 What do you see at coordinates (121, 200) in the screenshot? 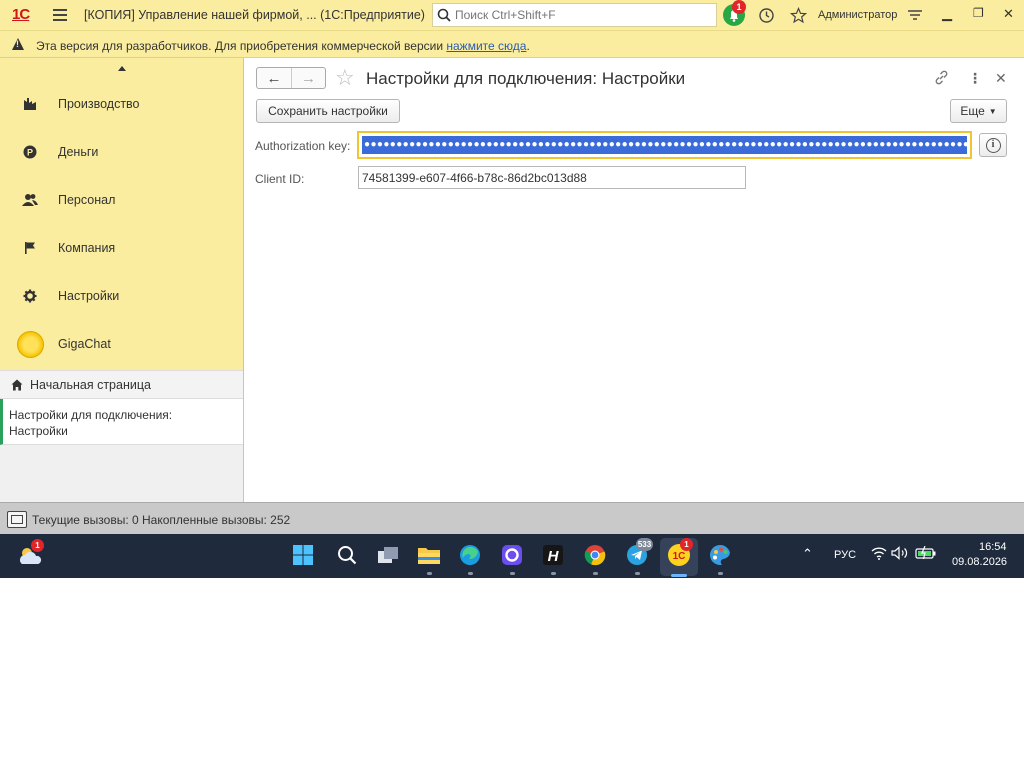
I see `sidebar-item-personnel: Персонал` at bounding box center [121, 200].